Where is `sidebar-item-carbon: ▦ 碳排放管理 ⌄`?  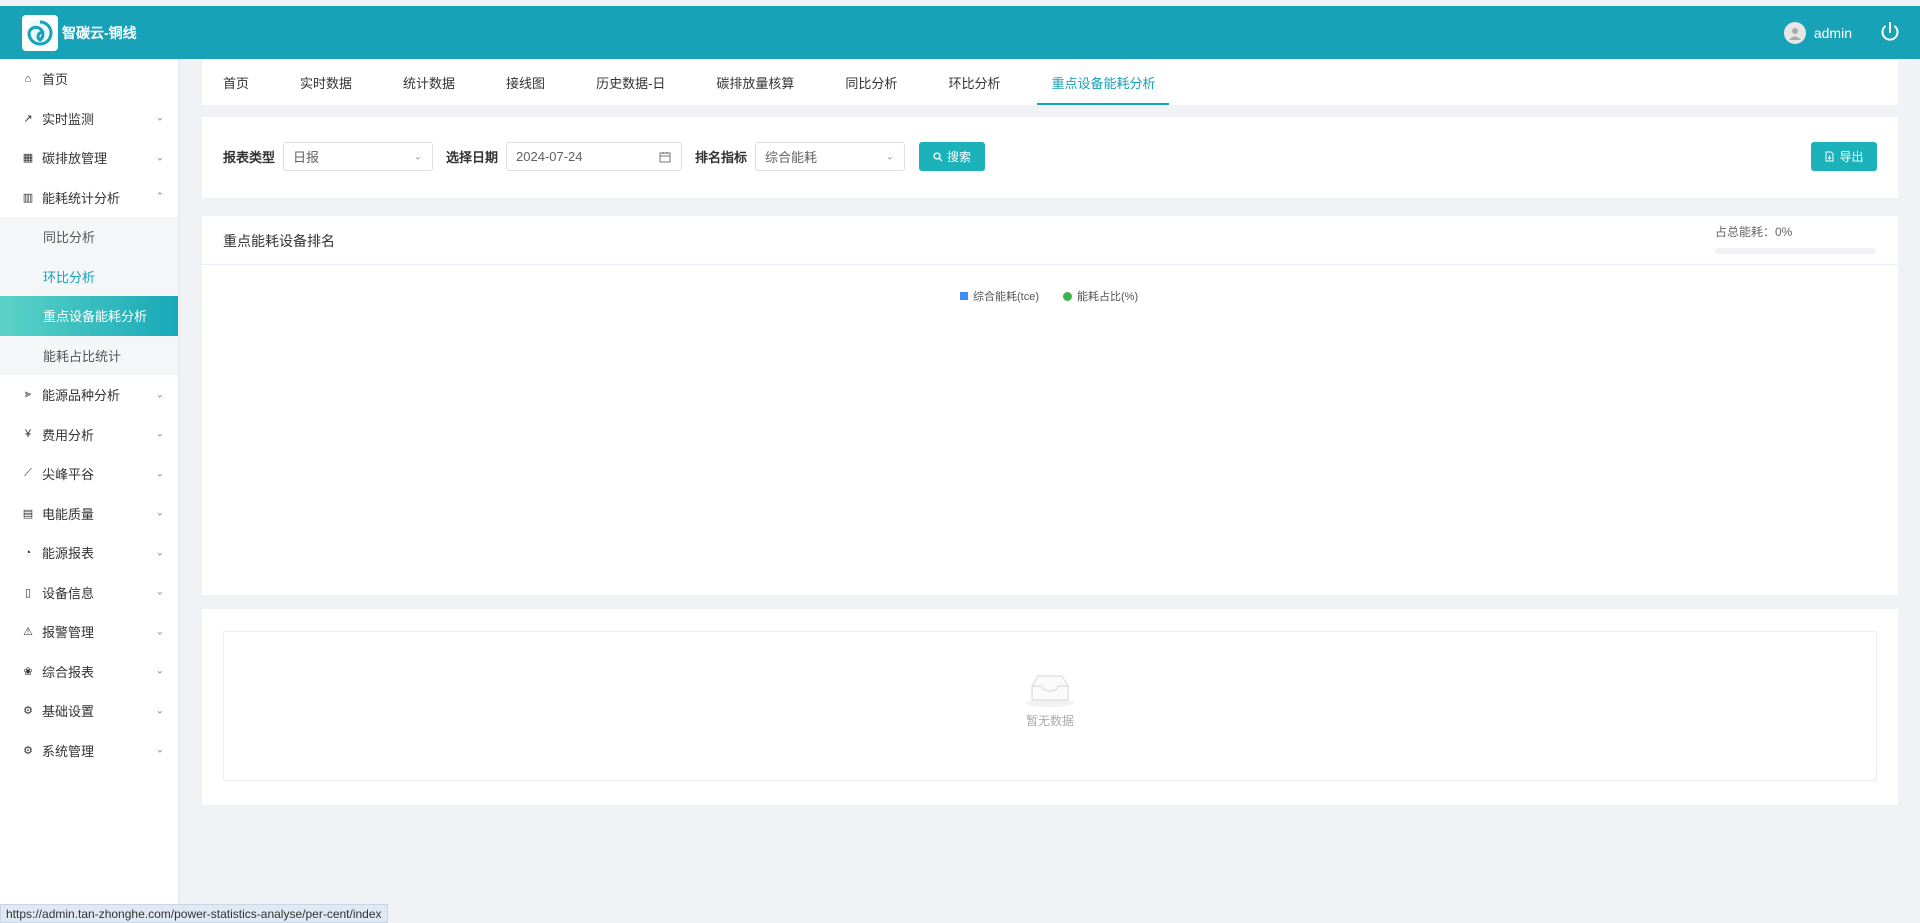 sidebar-item-carbon: ▦ 碳排放管理 ⌄ is located at coordinates (90, 158).